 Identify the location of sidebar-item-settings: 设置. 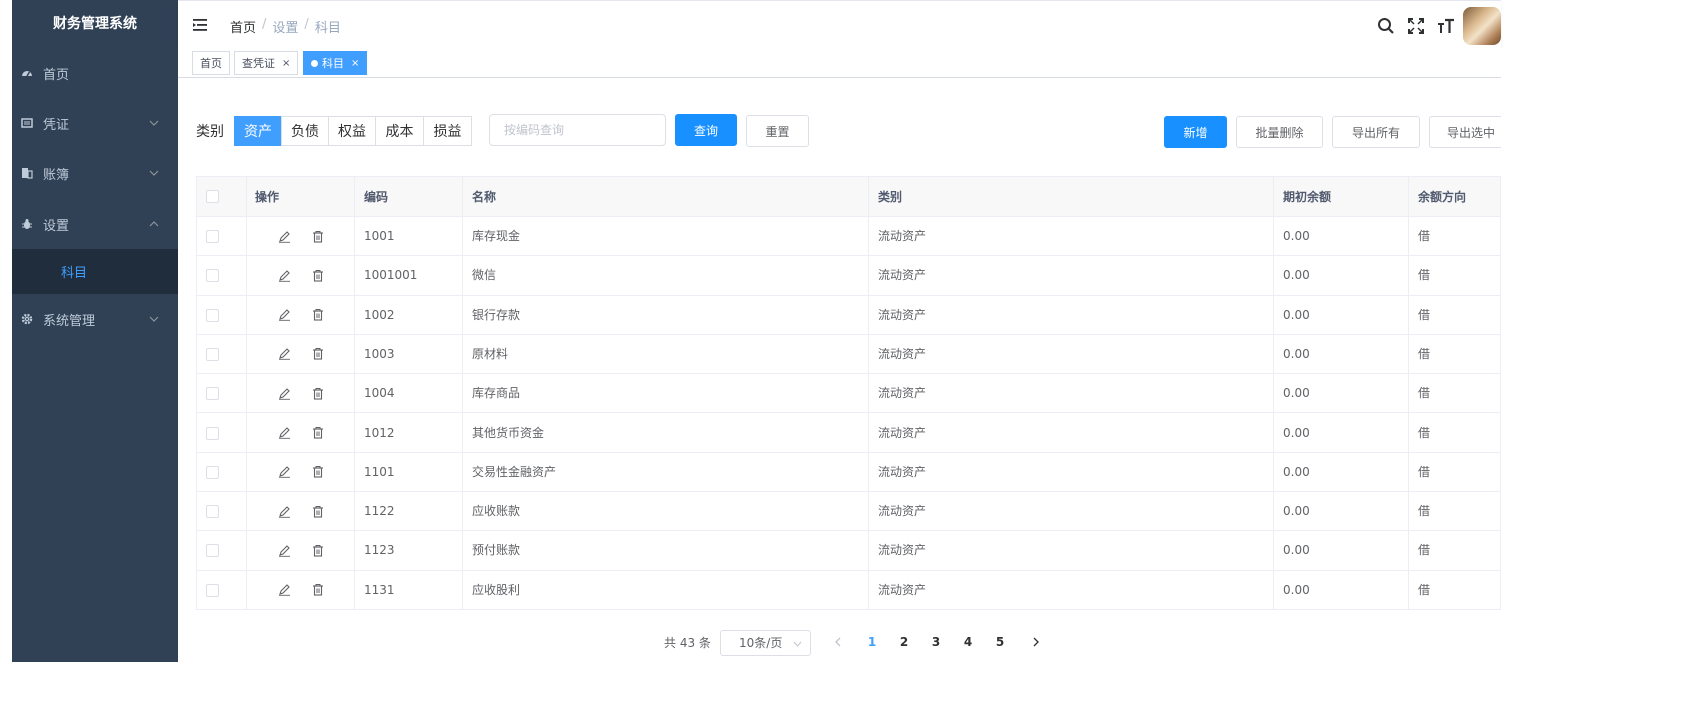
(95, 224).